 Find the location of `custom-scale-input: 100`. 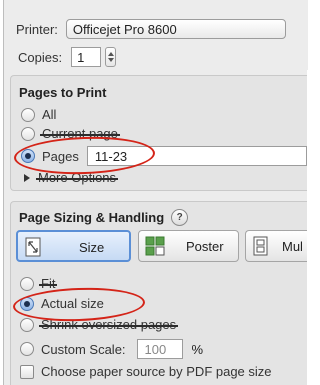

custom-scale-input: 100 is located at coordinates (159, 349).